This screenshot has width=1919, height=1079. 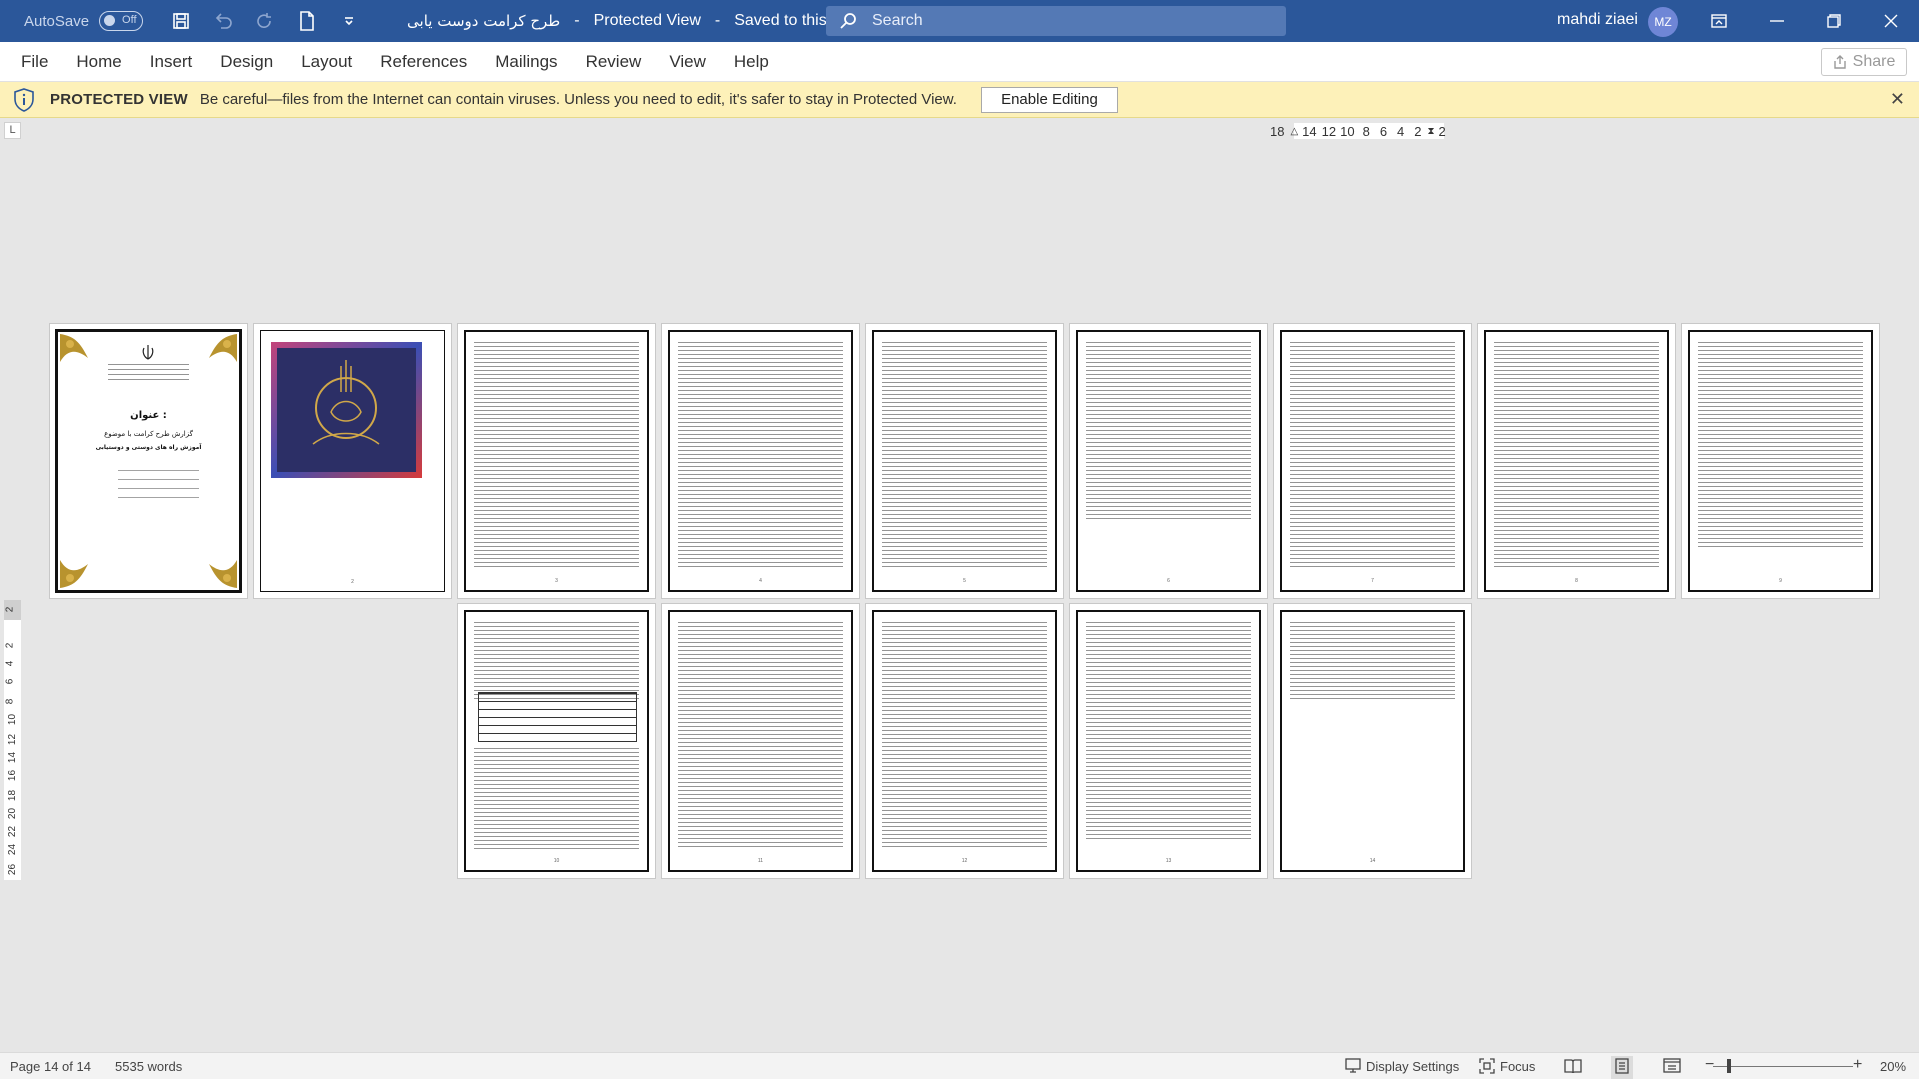 What do you see at coordinates (307, 21) in the screenshot?
I see `new-document-icon` at bounding box center [307, 21].